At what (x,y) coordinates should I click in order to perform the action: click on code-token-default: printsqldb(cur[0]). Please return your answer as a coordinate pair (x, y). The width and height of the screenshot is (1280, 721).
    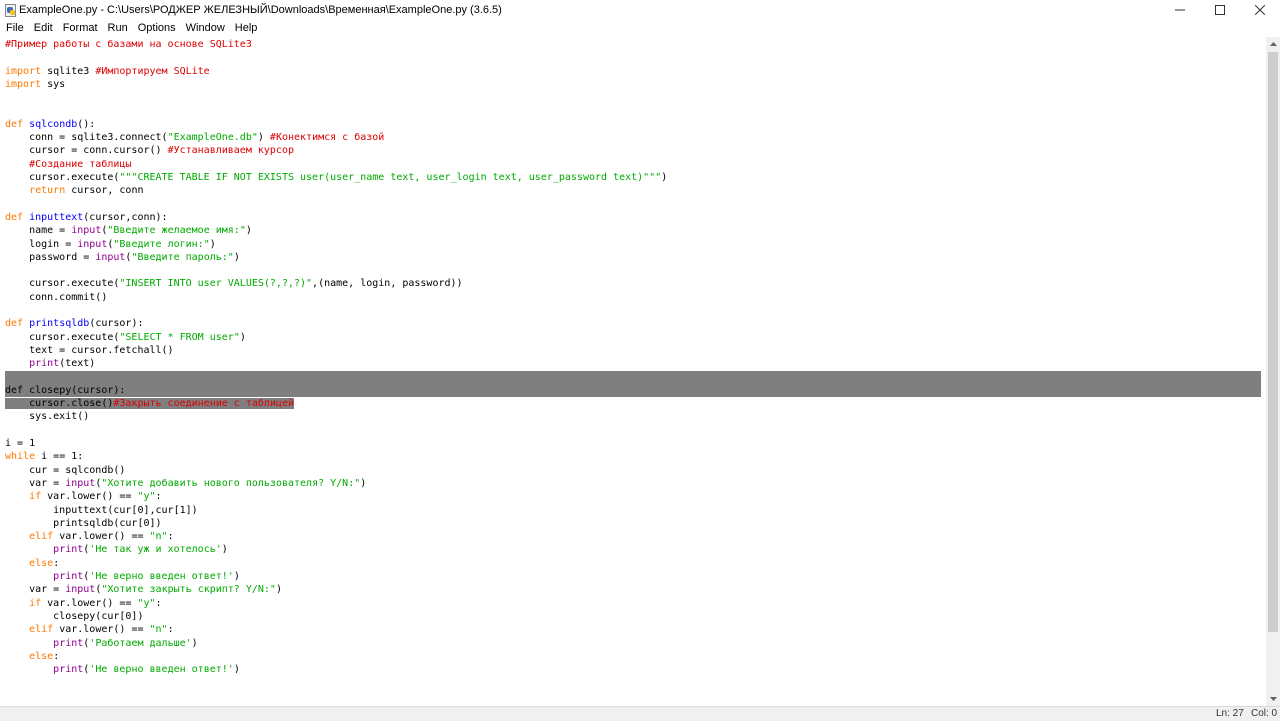
    Looking at the image, I should click on (83, 523).